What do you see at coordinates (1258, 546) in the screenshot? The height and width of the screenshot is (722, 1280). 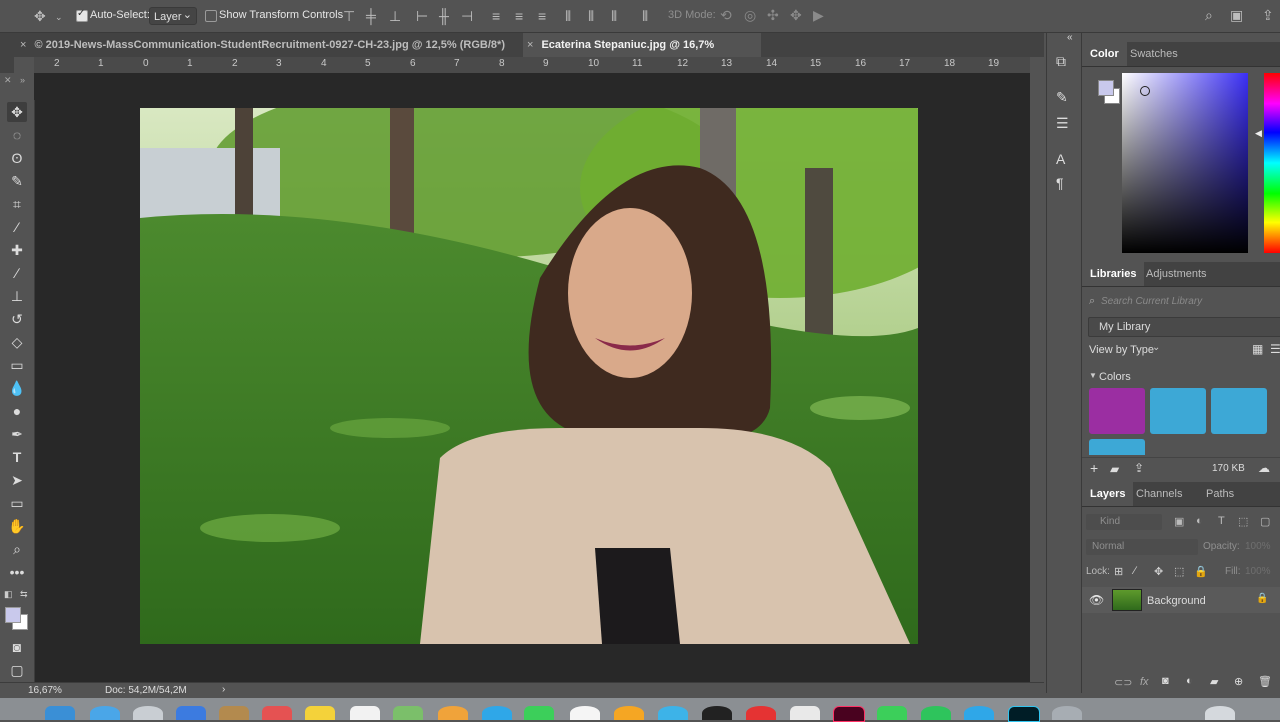 I see `opacity-input: 100%` at bounding box center [1258, 546].